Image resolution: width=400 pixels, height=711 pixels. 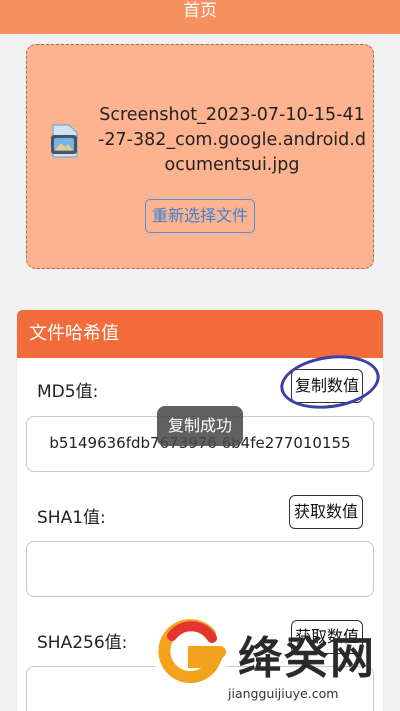 What do you see at coordinates (200, 216) in the screenshot?
I see `reselect-file-button: 重新选择文件` at bounding box center [200, 216].